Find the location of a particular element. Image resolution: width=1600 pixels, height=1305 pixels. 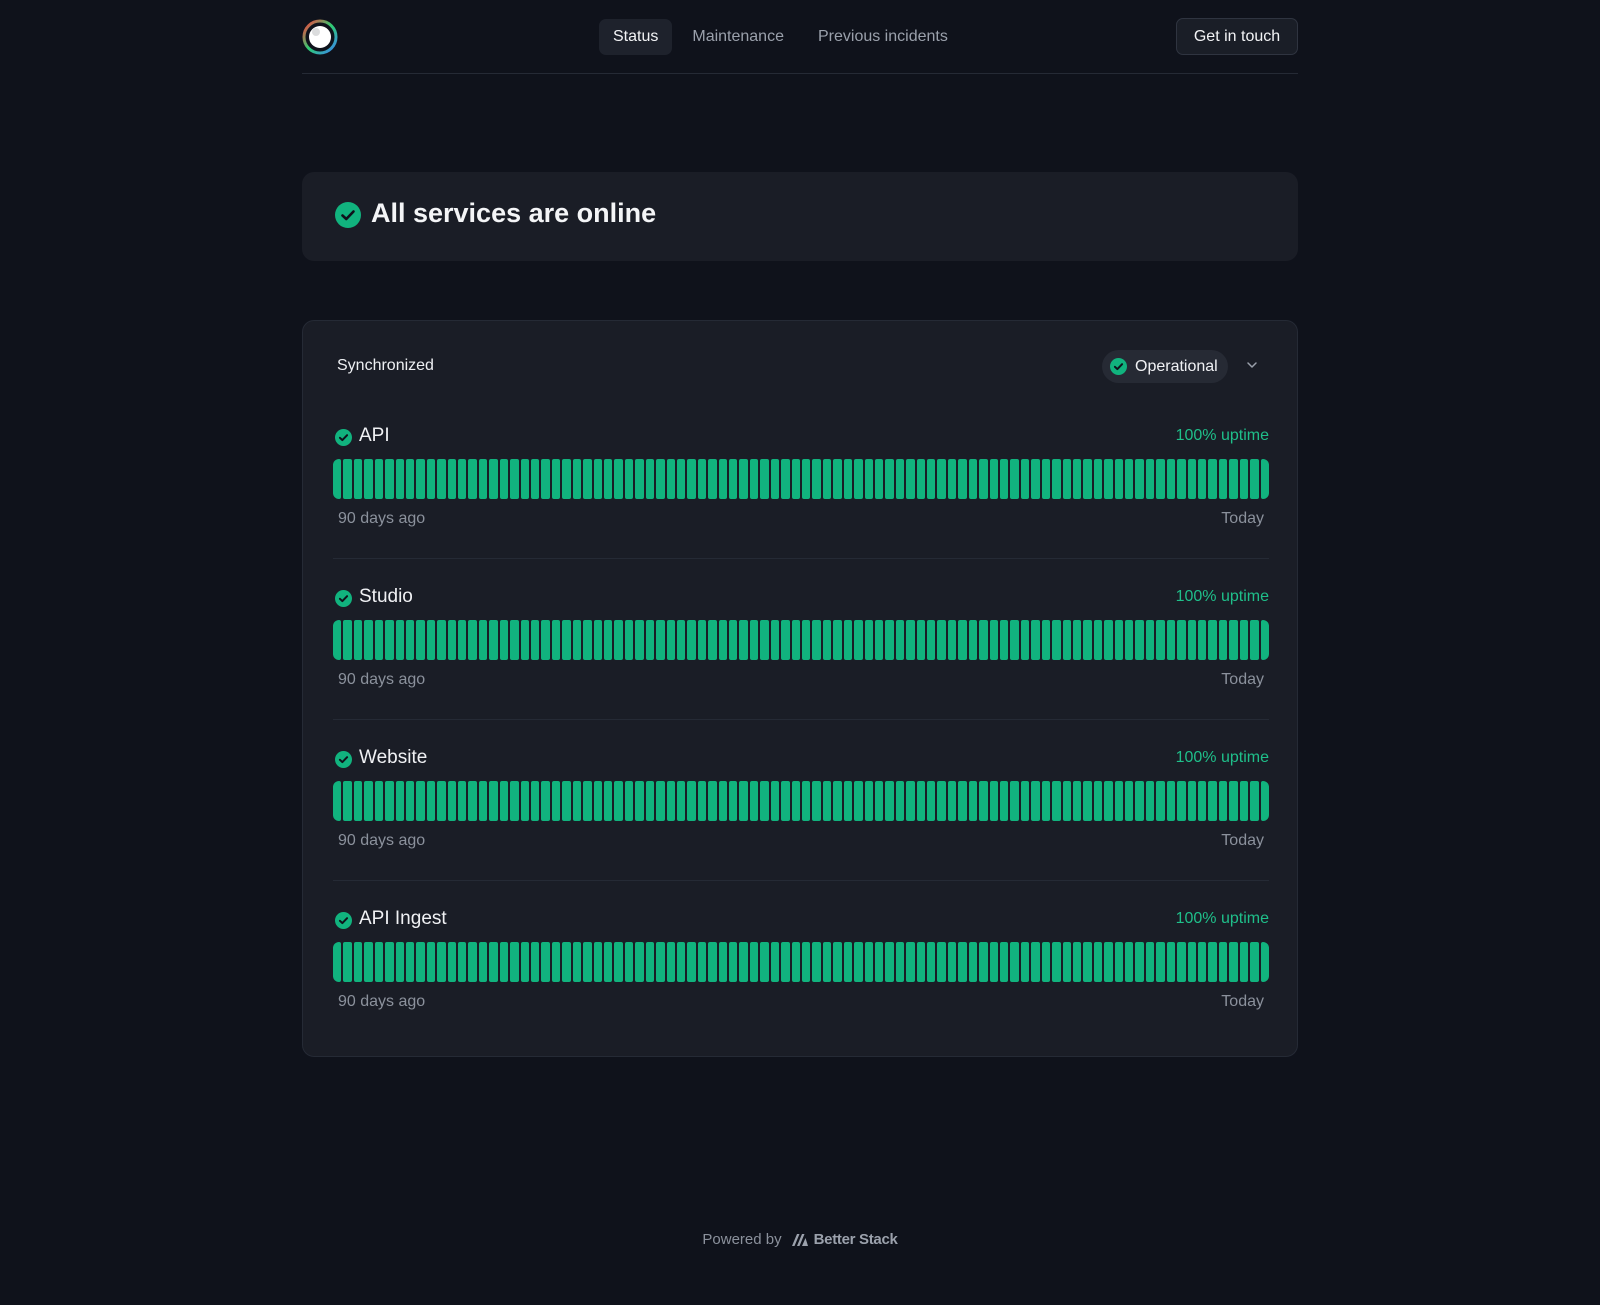

nav-maintenance: Maintenance is located at coordinates (738, 37).